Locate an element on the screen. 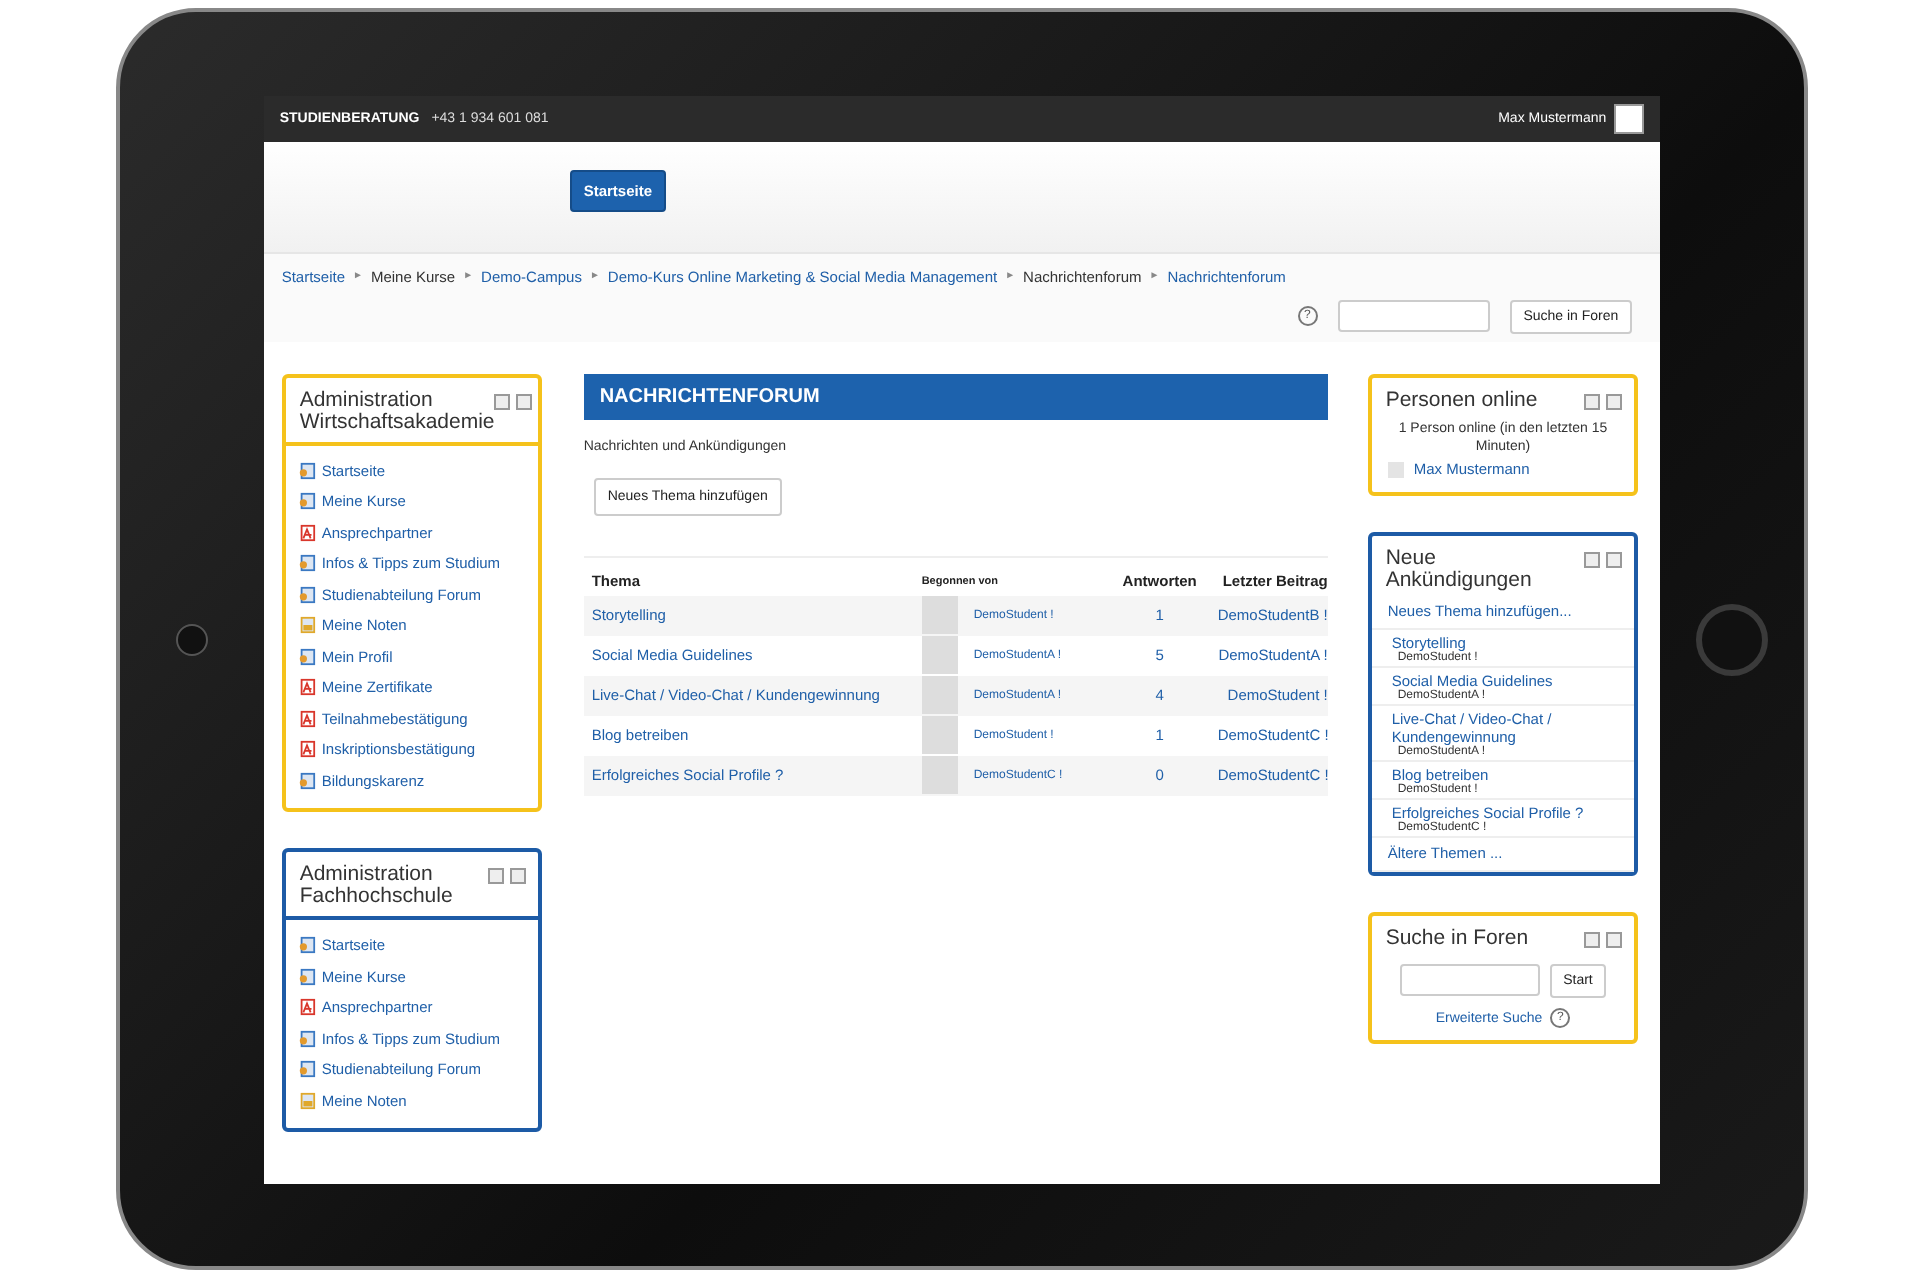  block-title: Administration Wirtschaftsakademie is located at coordinates (397, 411).